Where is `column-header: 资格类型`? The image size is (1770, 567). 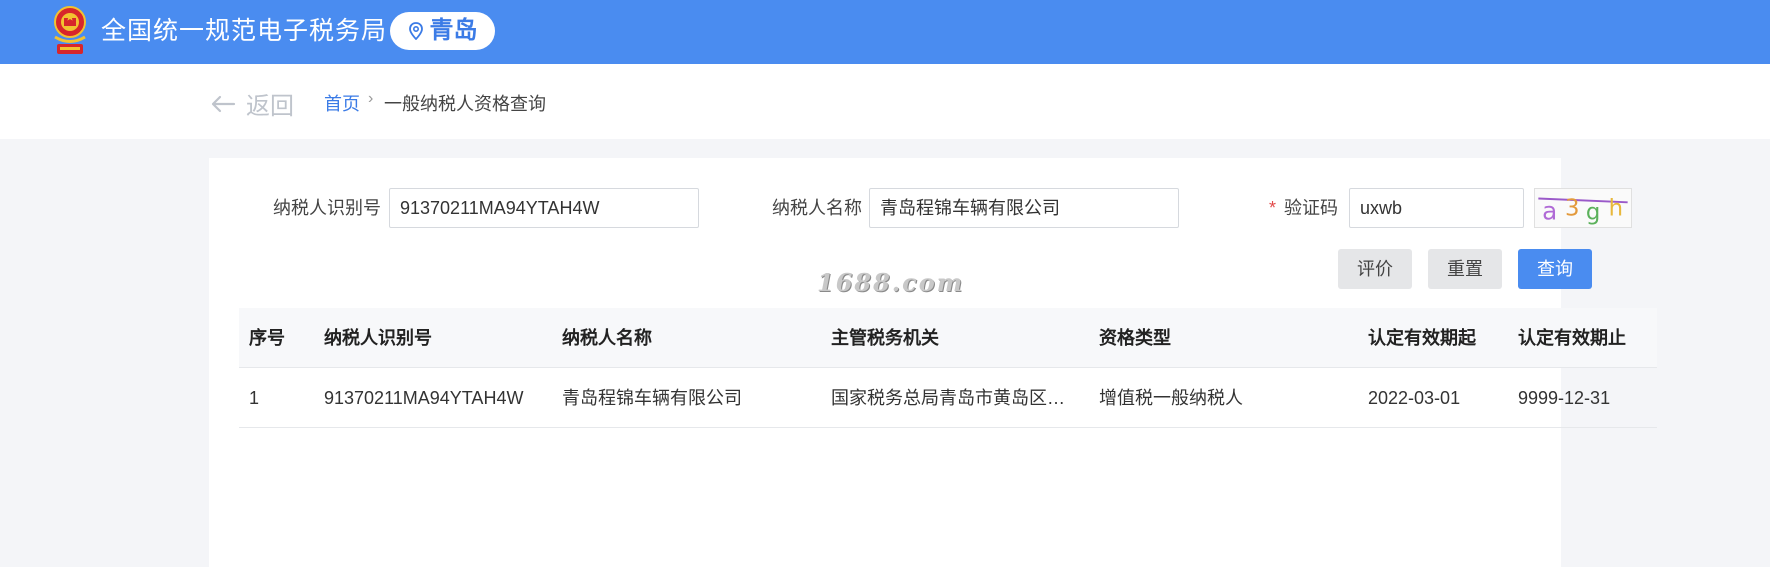 column-header: 资格类型 is located at coordinates (1135, 338).